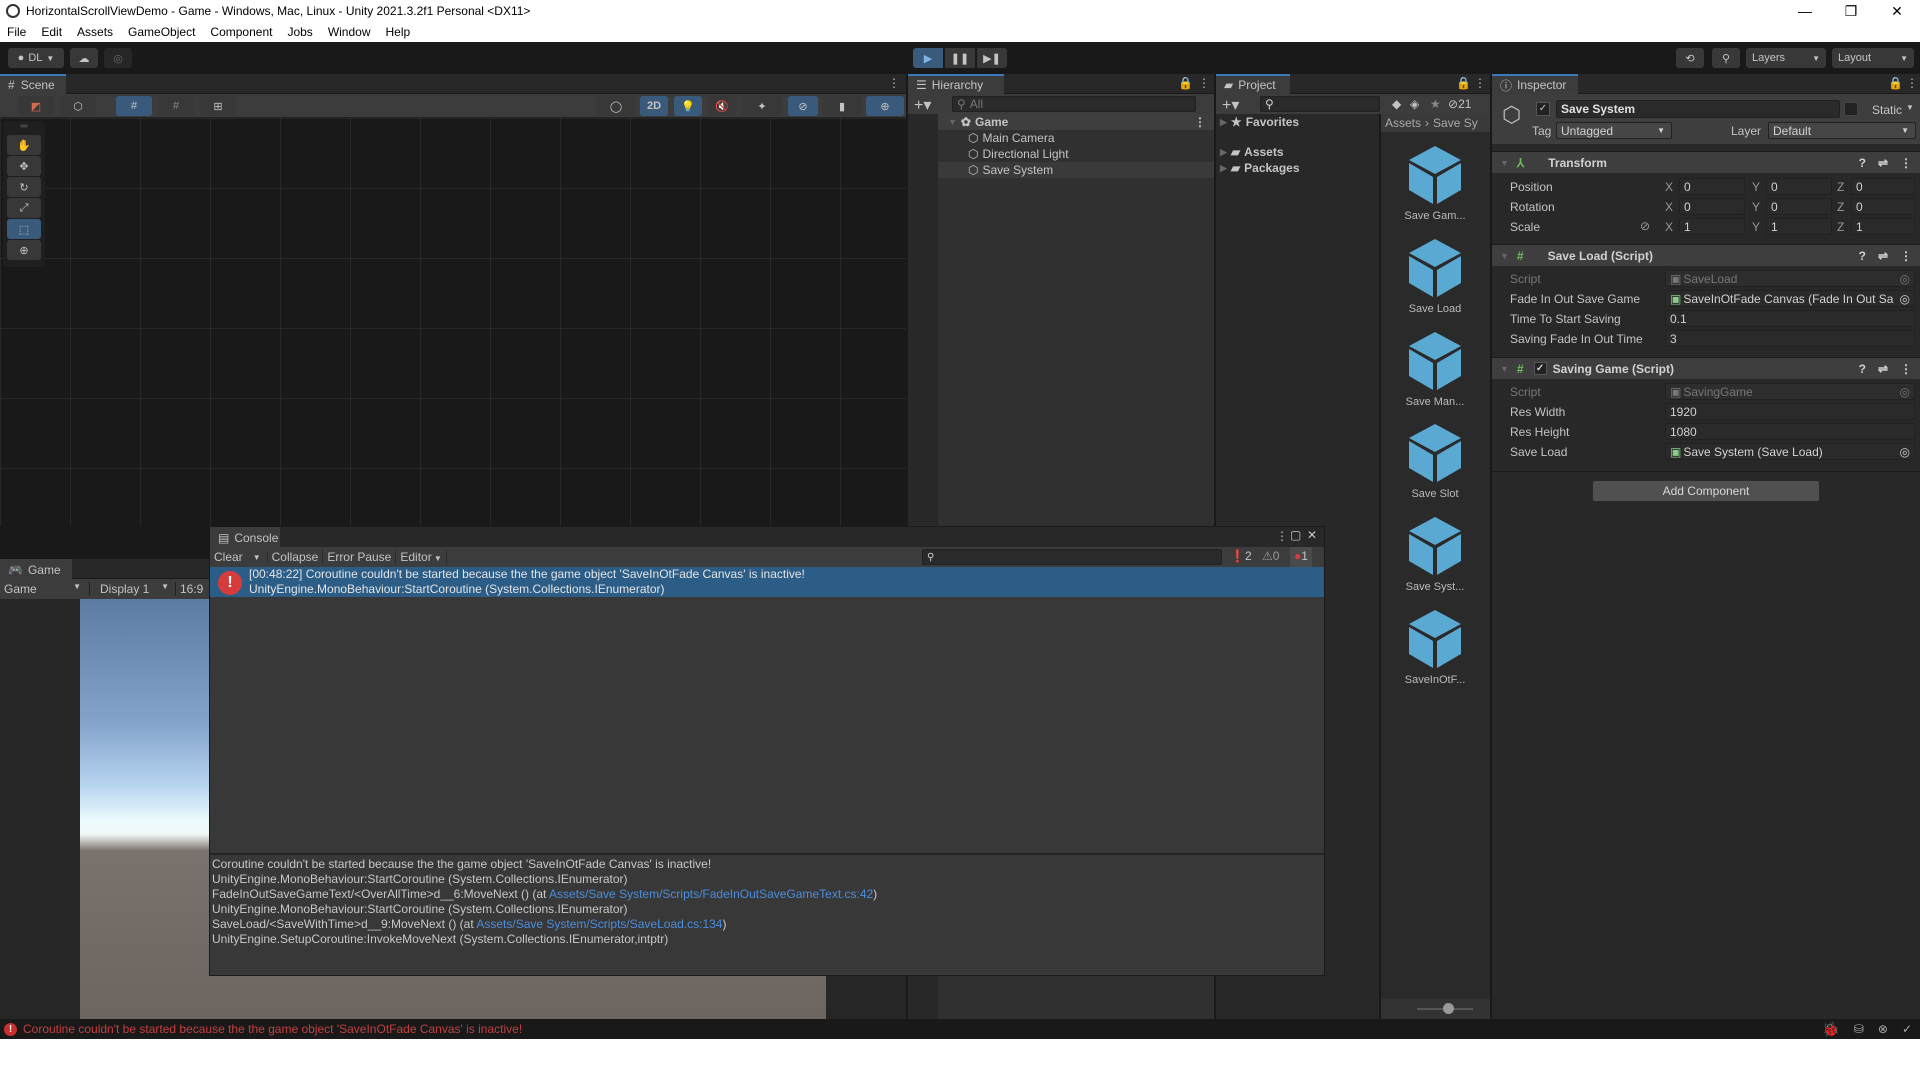 The height and width of the screenshot is (1080, 1920). Describe the element at coordinates (1241, 556) in the screenshot. I see `info-filter-toggle: ❗2` at that location.